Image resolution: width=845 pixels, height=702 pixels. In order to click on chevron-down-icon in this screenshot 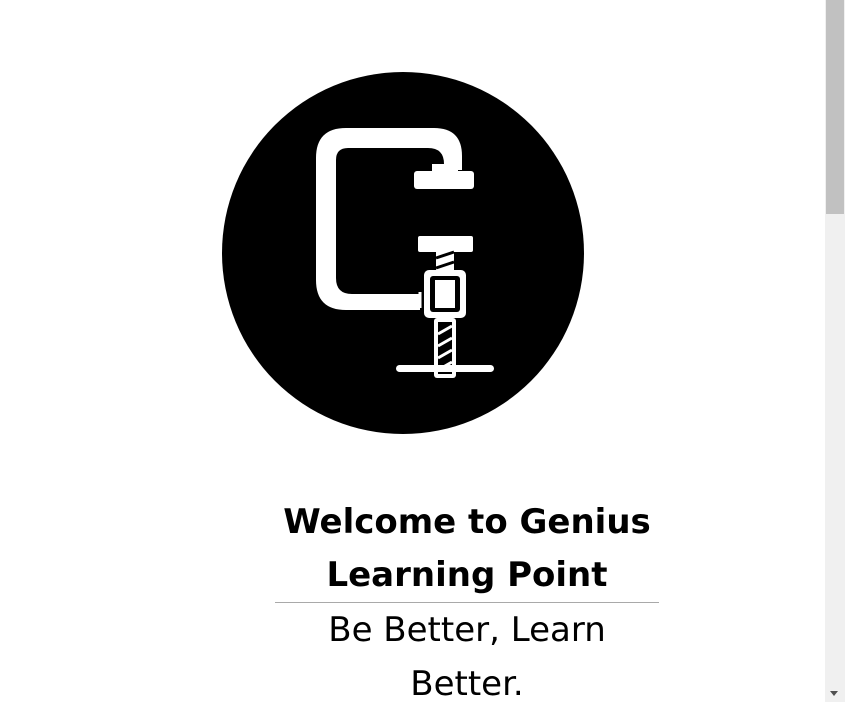, I will do `click(834, 693)`.